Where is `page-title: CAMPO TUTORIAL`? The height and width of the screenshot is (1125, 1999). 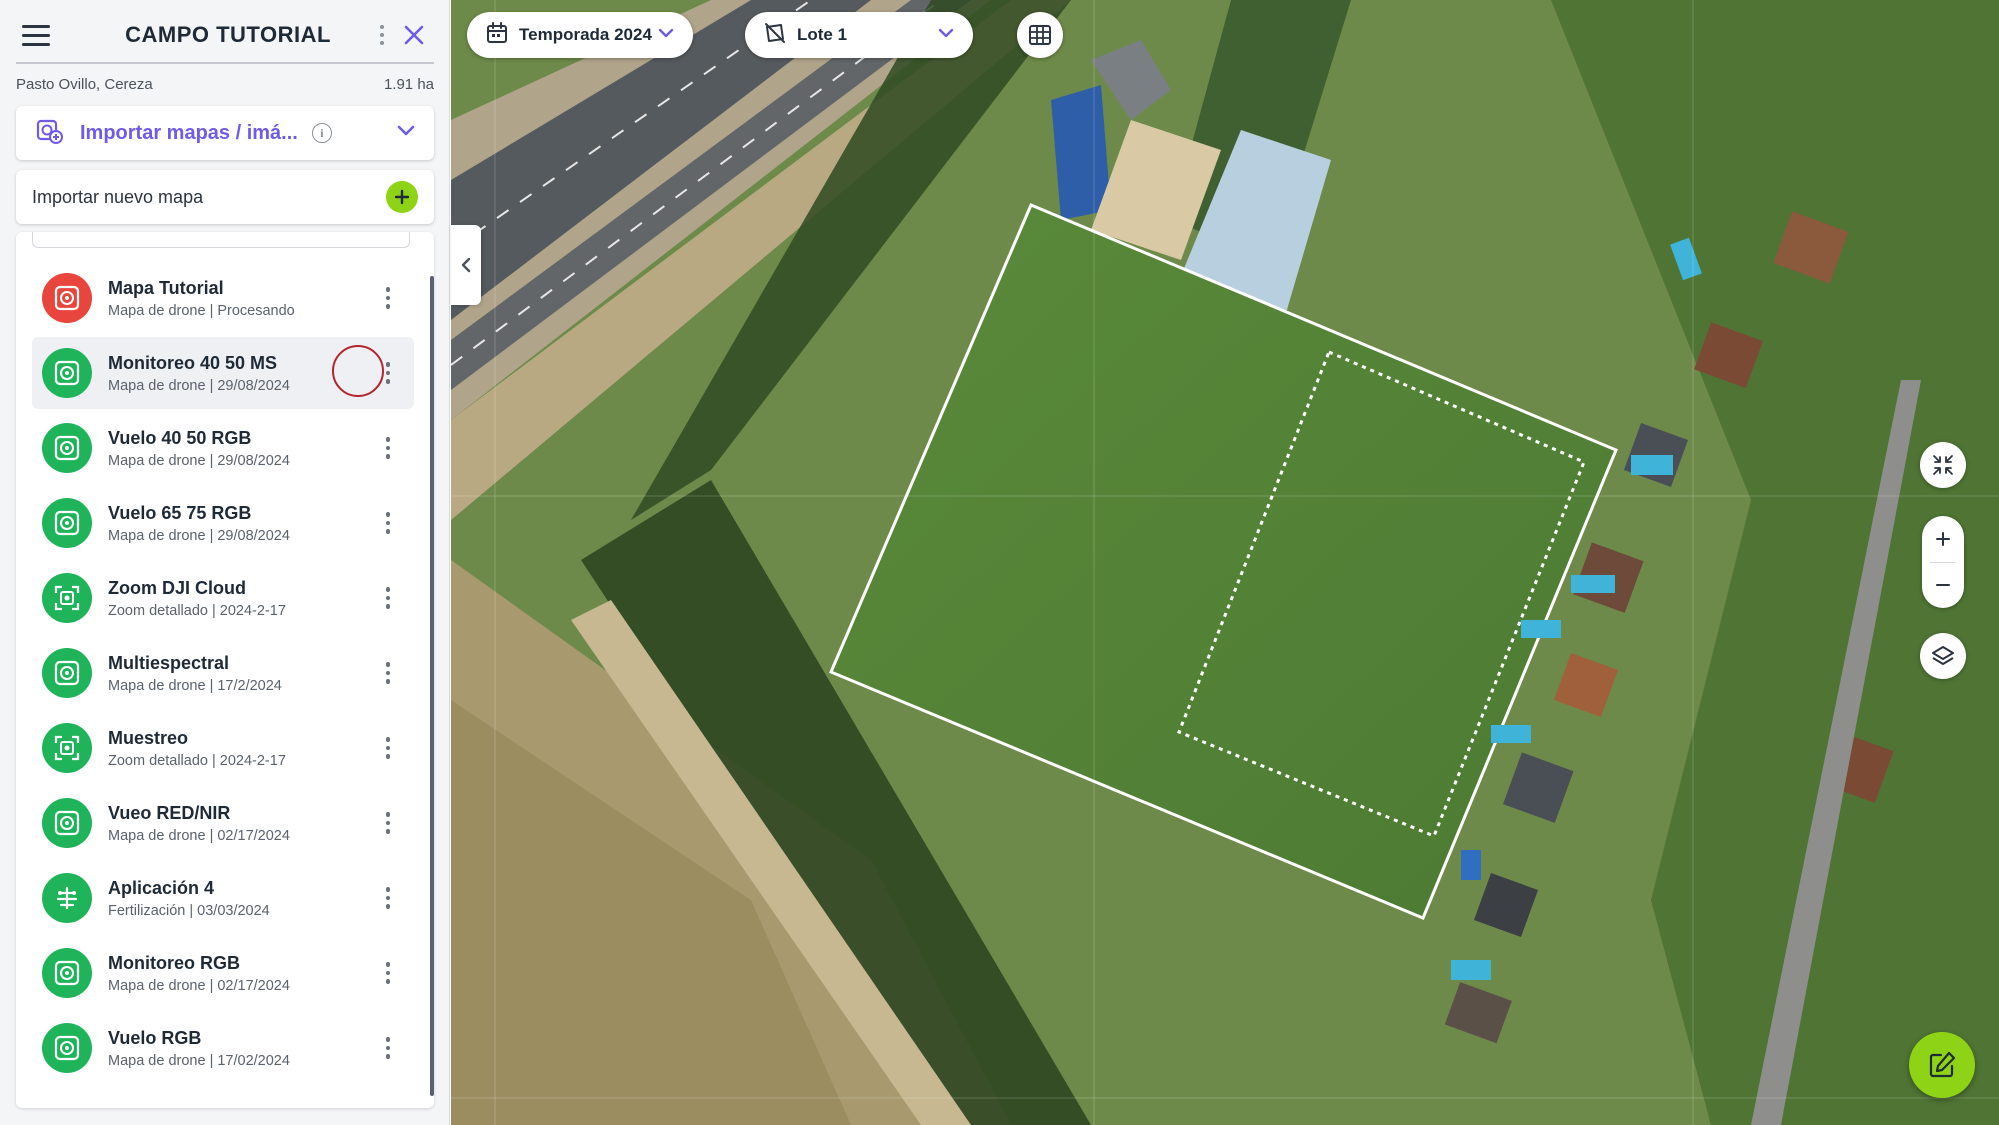
page-title: CAMPO TUTORIAL is located at coordinates (228, 34).